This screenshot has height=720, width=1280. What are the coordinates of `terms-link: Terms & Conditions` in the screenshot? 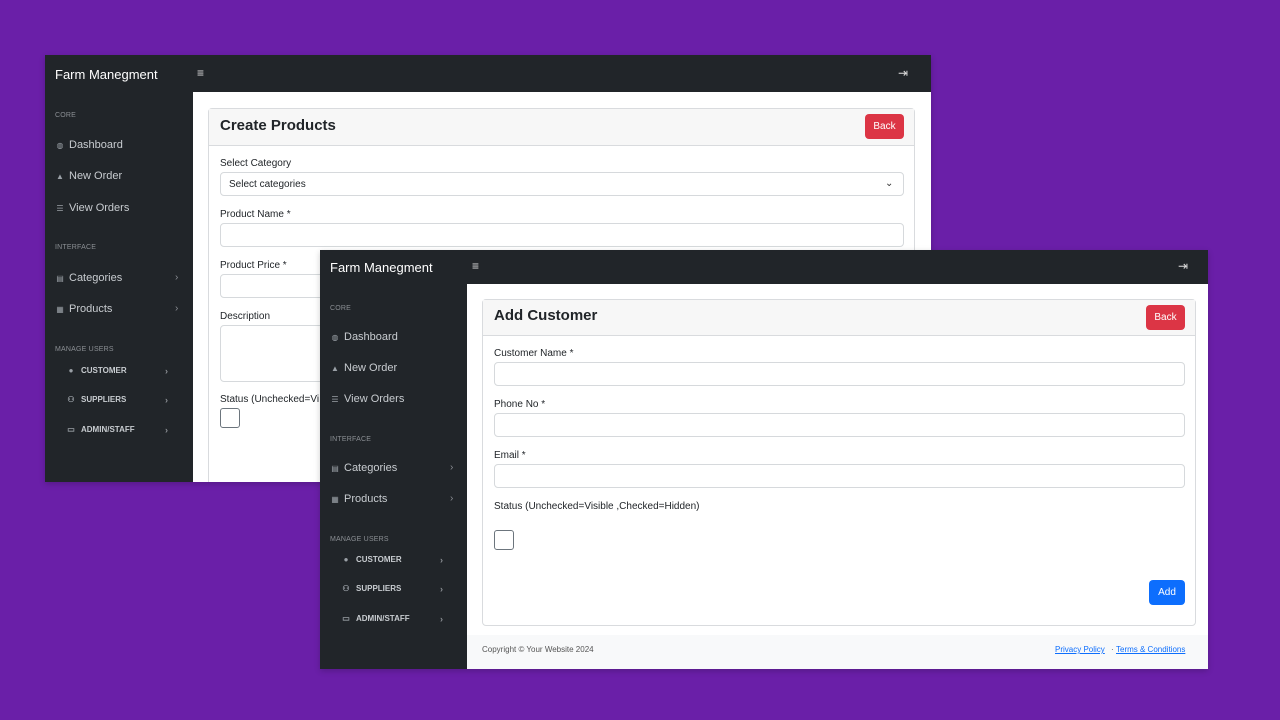 It's located at (1150, 649).